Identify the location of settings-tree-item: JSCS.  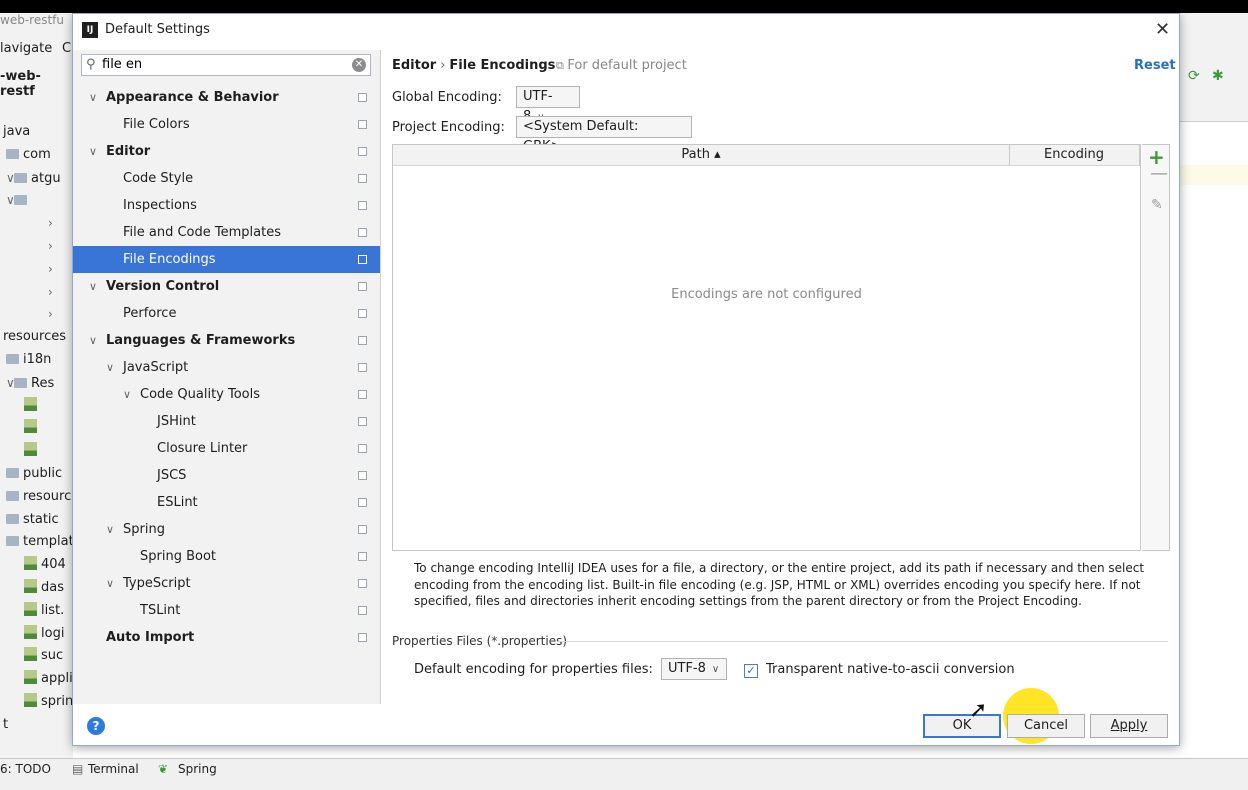
(226, 475).